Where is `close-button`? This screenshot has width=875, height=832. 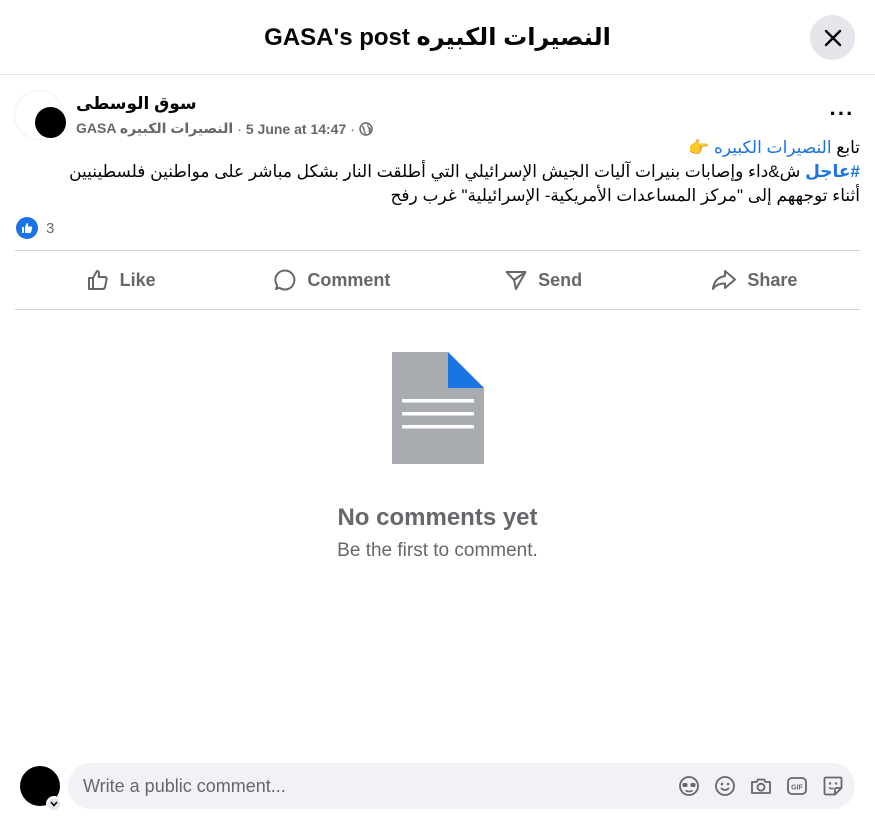 close-button is located at coordinates (832, 37).